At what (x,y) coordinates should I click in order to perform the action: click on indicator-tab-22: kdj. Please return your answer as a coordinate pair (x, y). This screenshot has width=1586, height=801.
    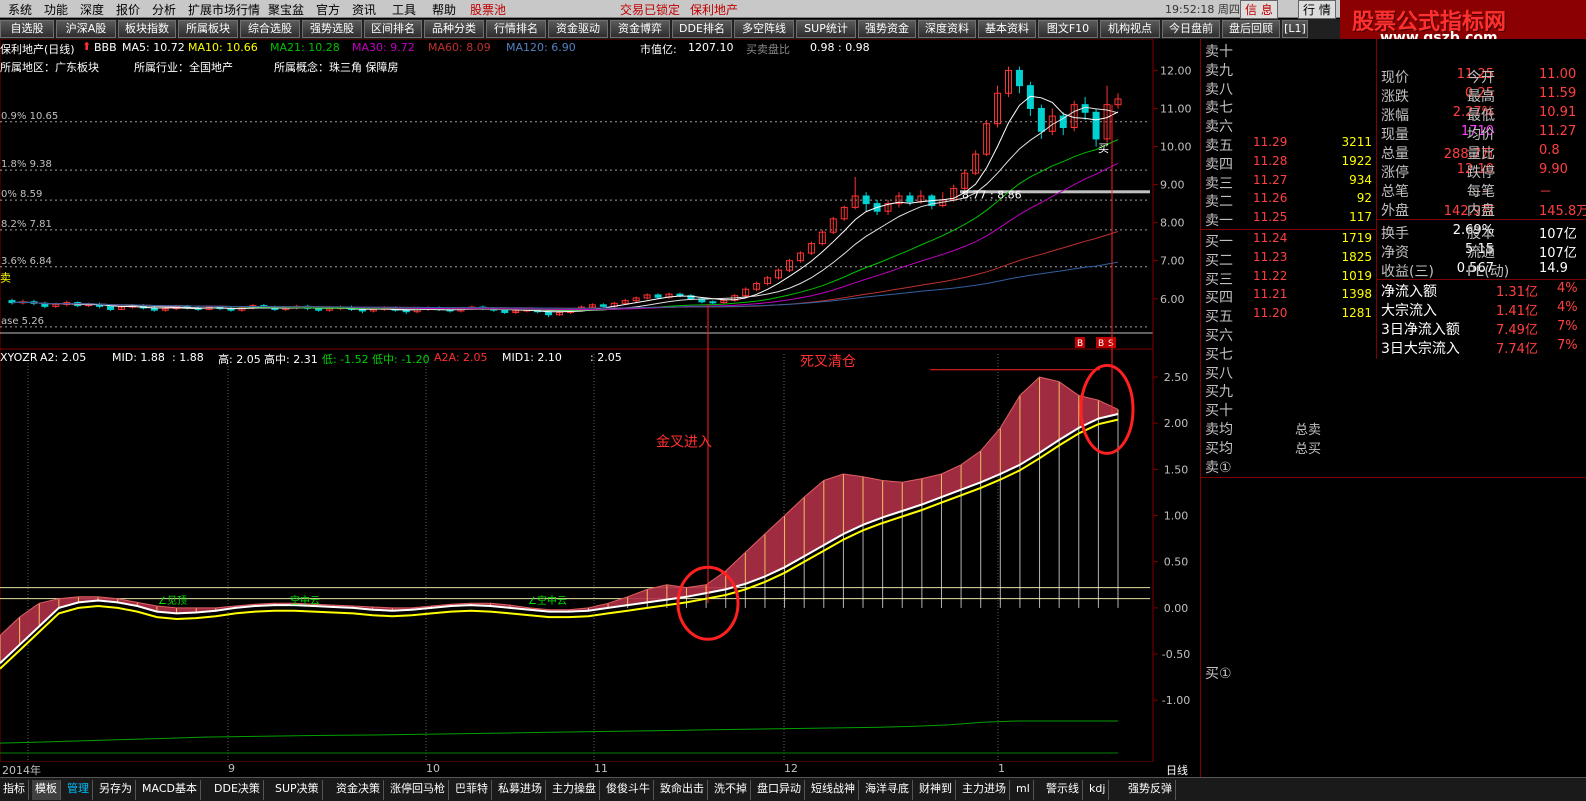
    Looking at the image, I should click on (1098, 790).